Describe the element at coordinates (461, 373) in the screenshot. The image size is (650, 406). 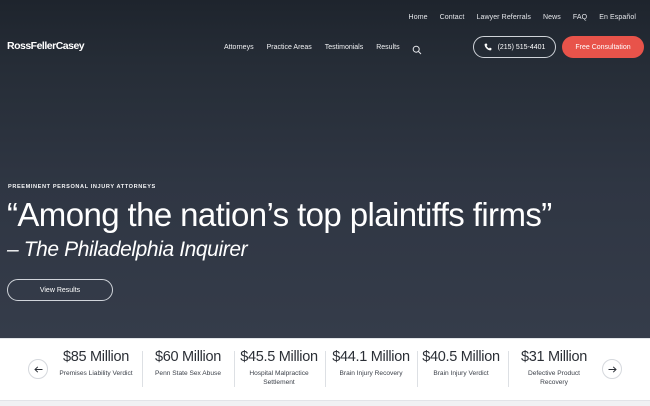
I see `result-label: Brain Injury Verdict` at that location.